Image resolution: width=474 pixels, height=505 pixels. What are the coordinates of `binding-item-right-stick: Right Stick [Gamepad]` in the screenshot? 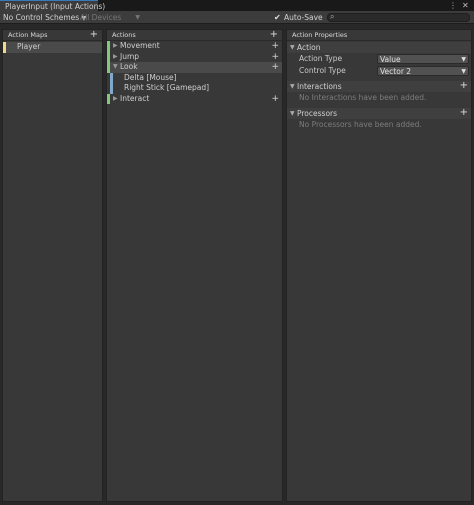 It's located at (194, 88).